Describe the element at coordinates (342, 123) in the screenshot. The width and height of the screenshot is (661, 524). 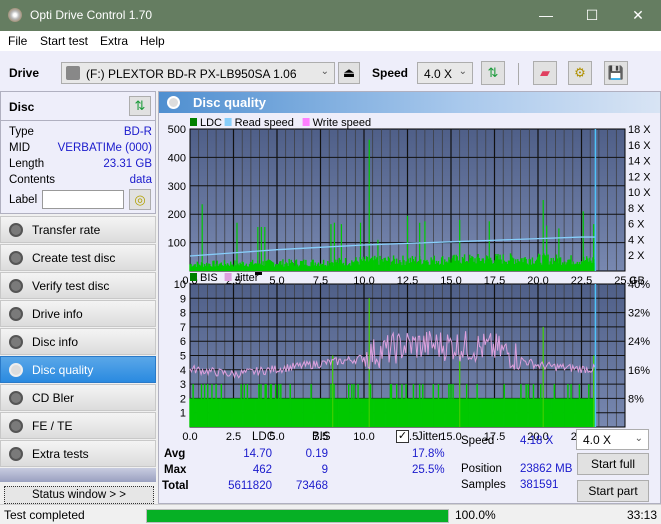
I see `legend-label: Write speed` at that location.